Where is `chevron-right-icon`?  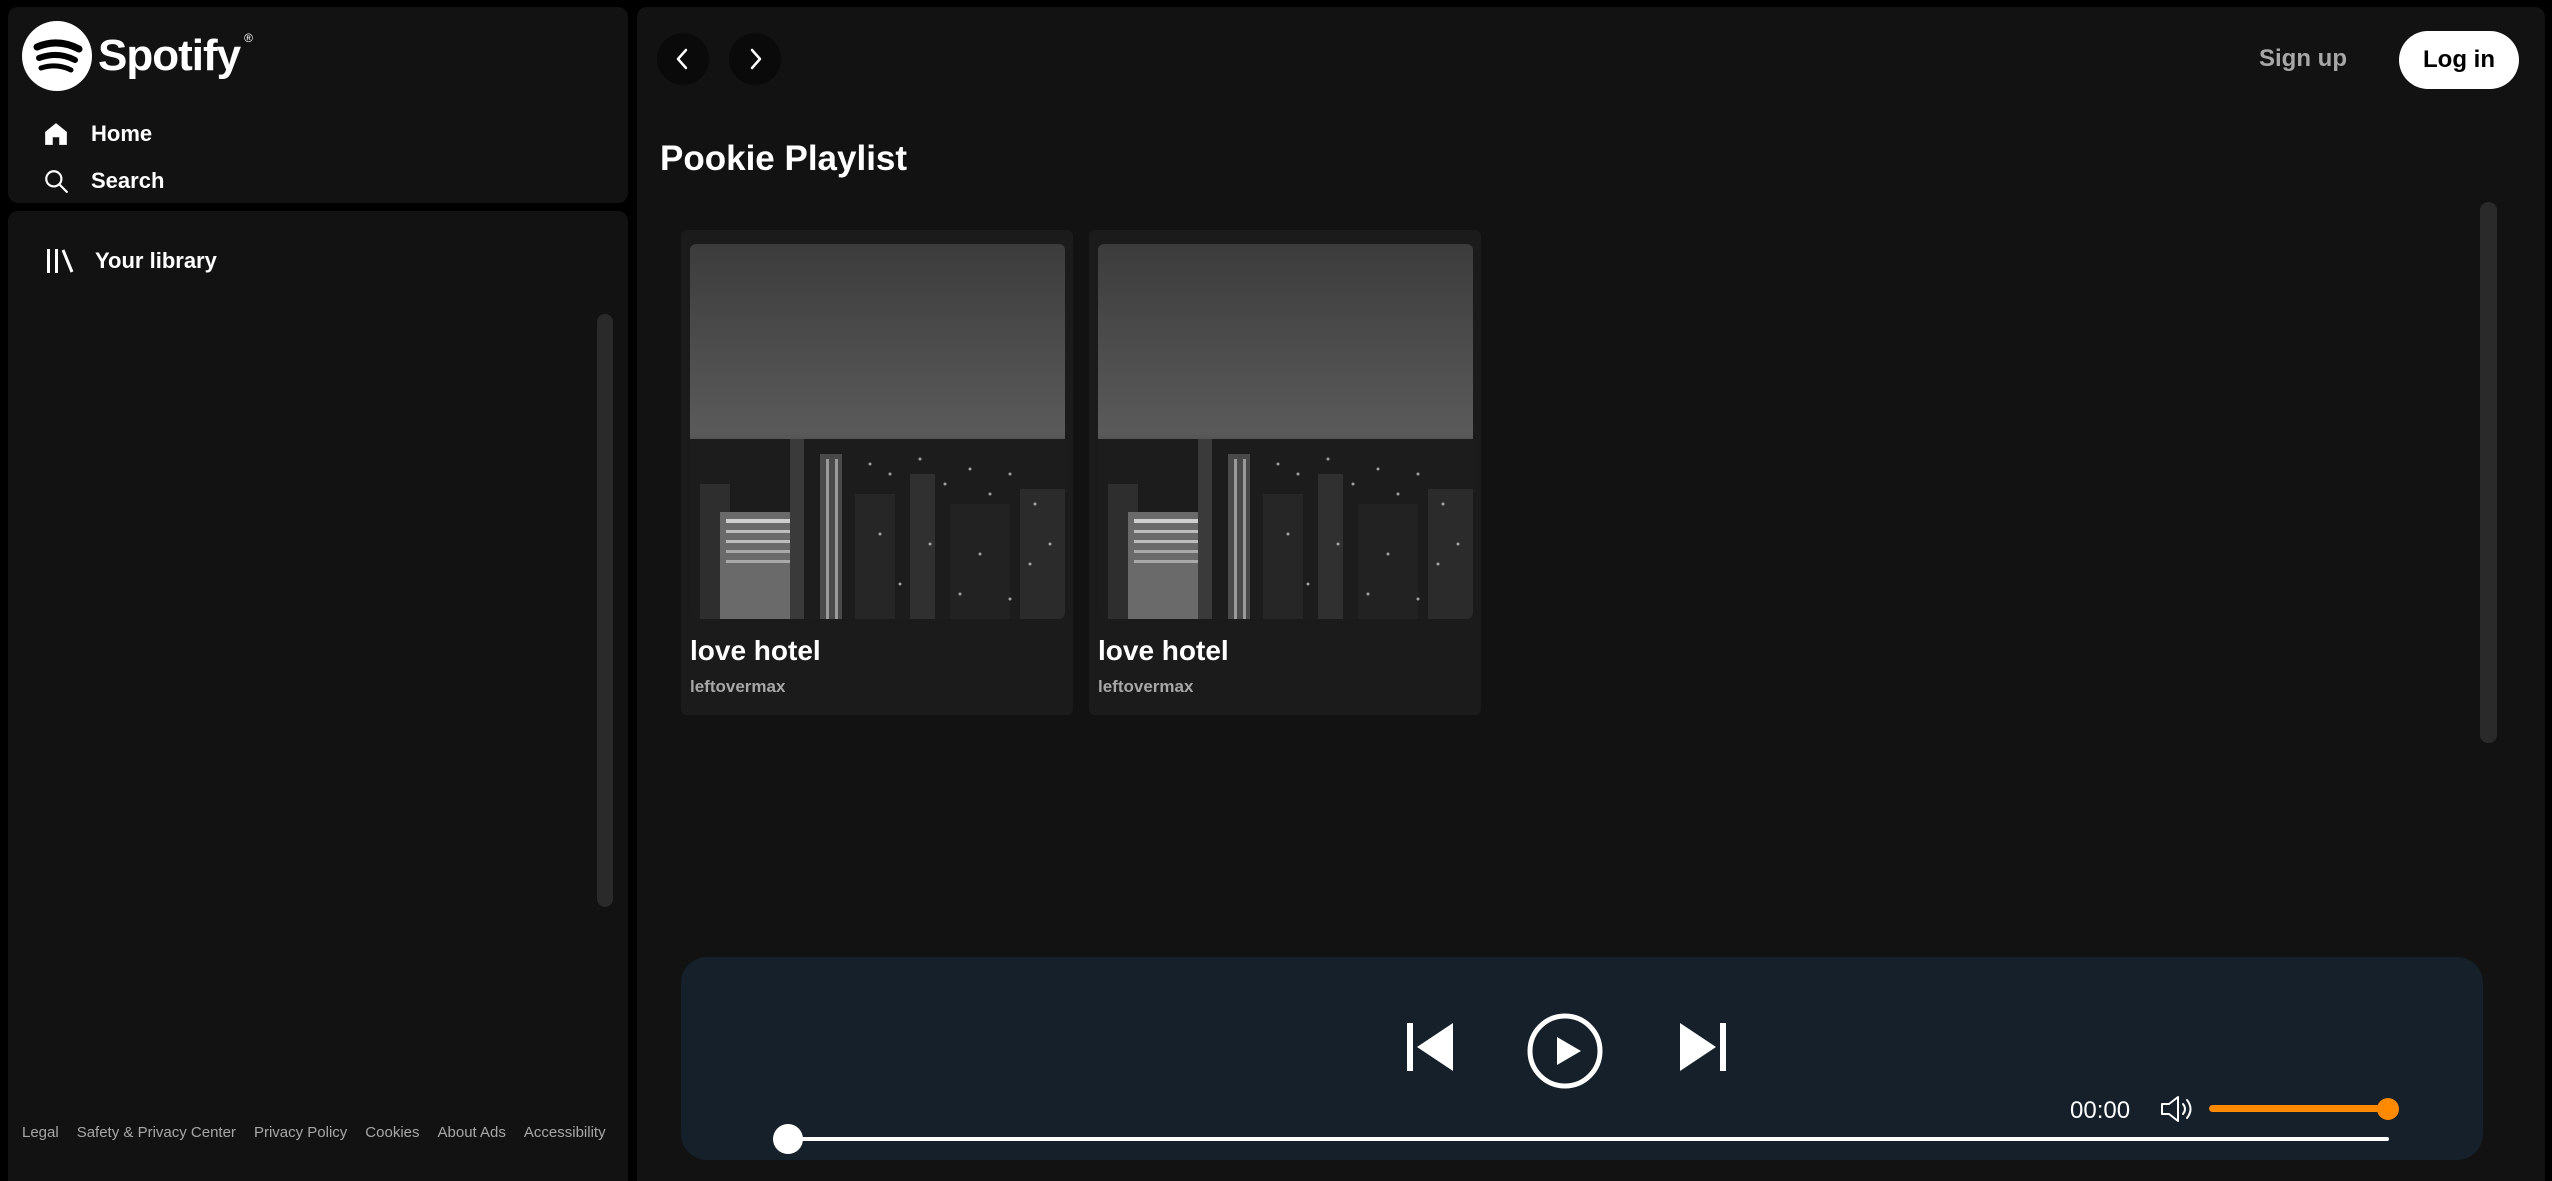 chevron-right-icon is located at coordinates (756, 59).